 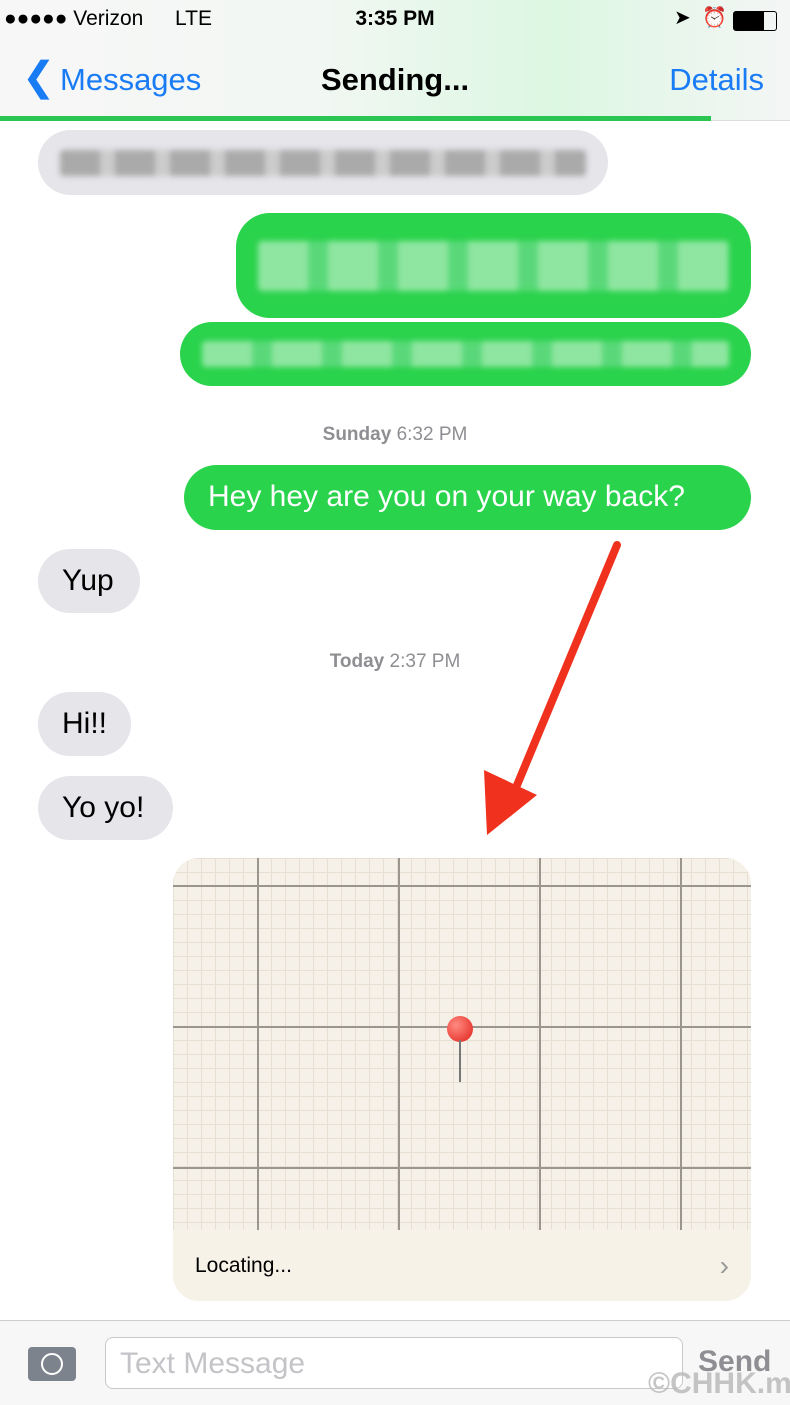 What do you see at coordinates (719, 1383) in the screenshot?
I see `watermark: ©CHHK.mn` at bounding box center [719, 1383].